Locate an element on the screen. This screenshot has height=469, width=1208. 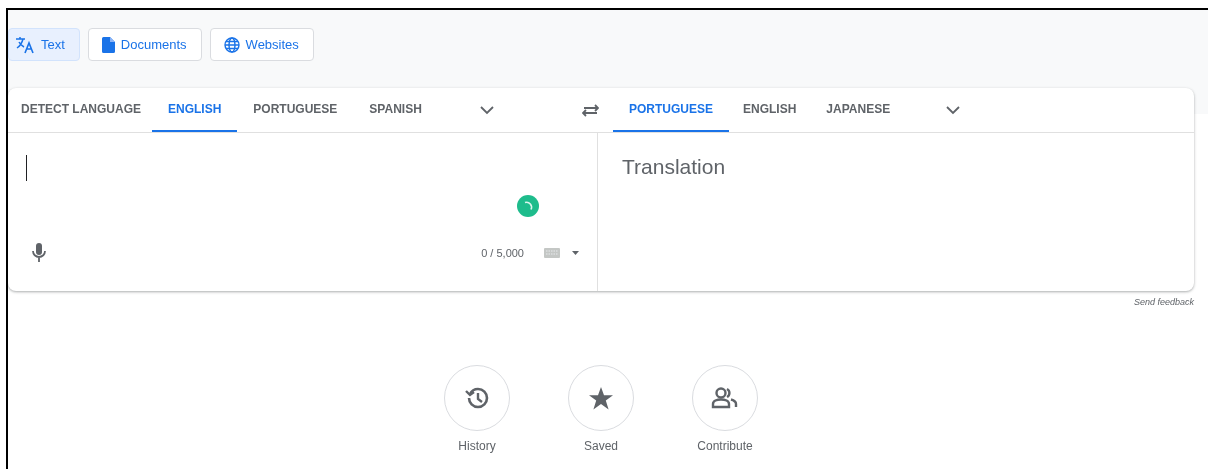
document-icon is located at coordinates (108, 44).